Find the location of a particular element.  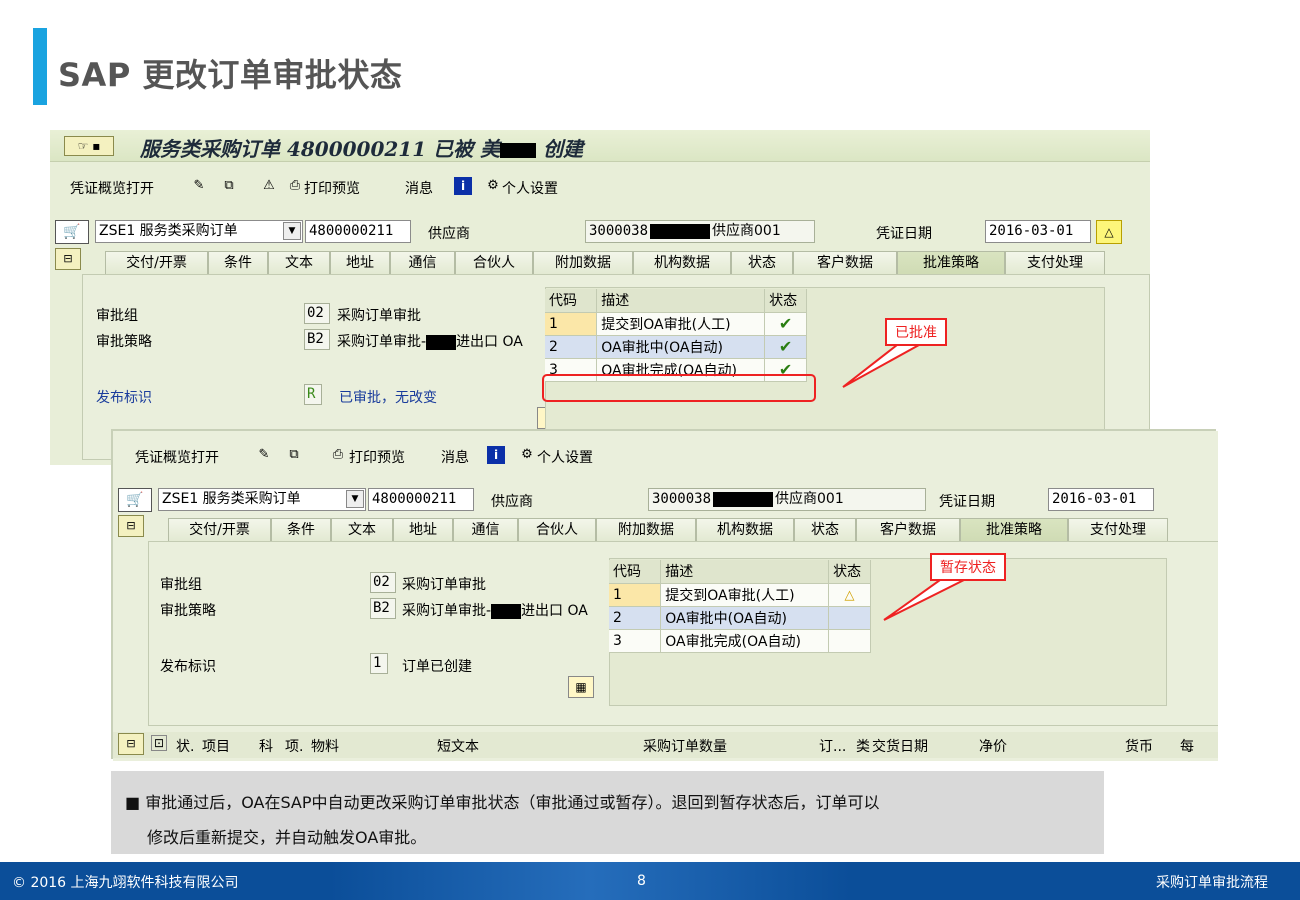

col-account: 科 is located at coordinates (266, 746).